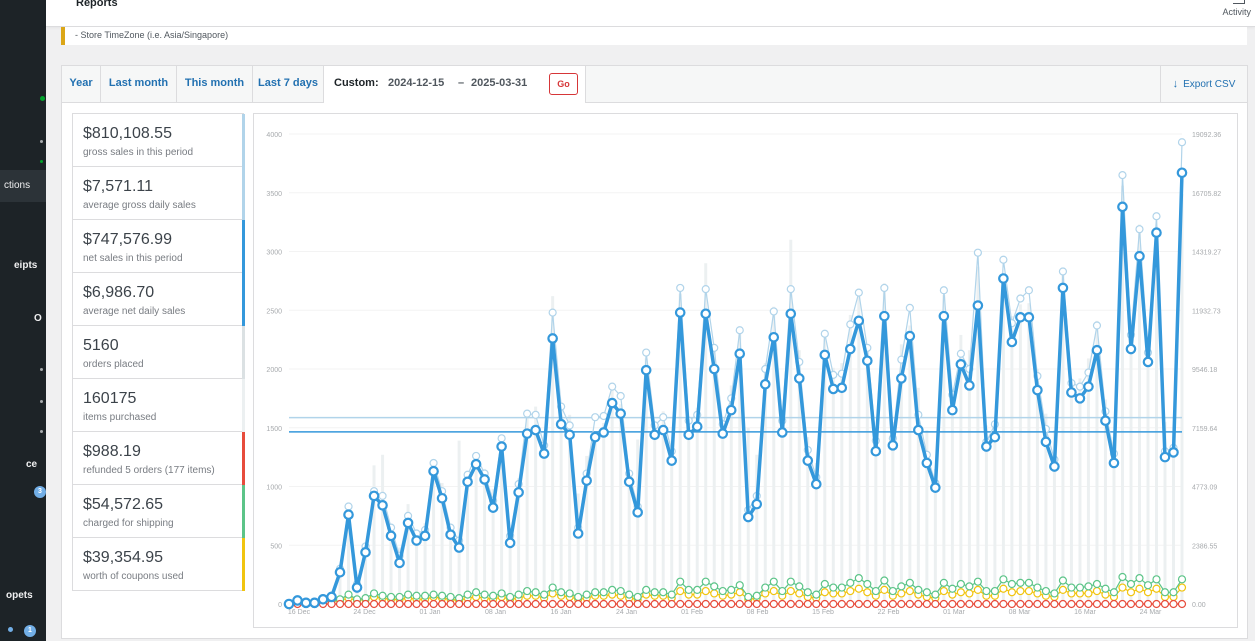  Describe the element at coordinates (288, 84) in the screenshot. I see `tab-last-7-days: Last 7 days` at that location.